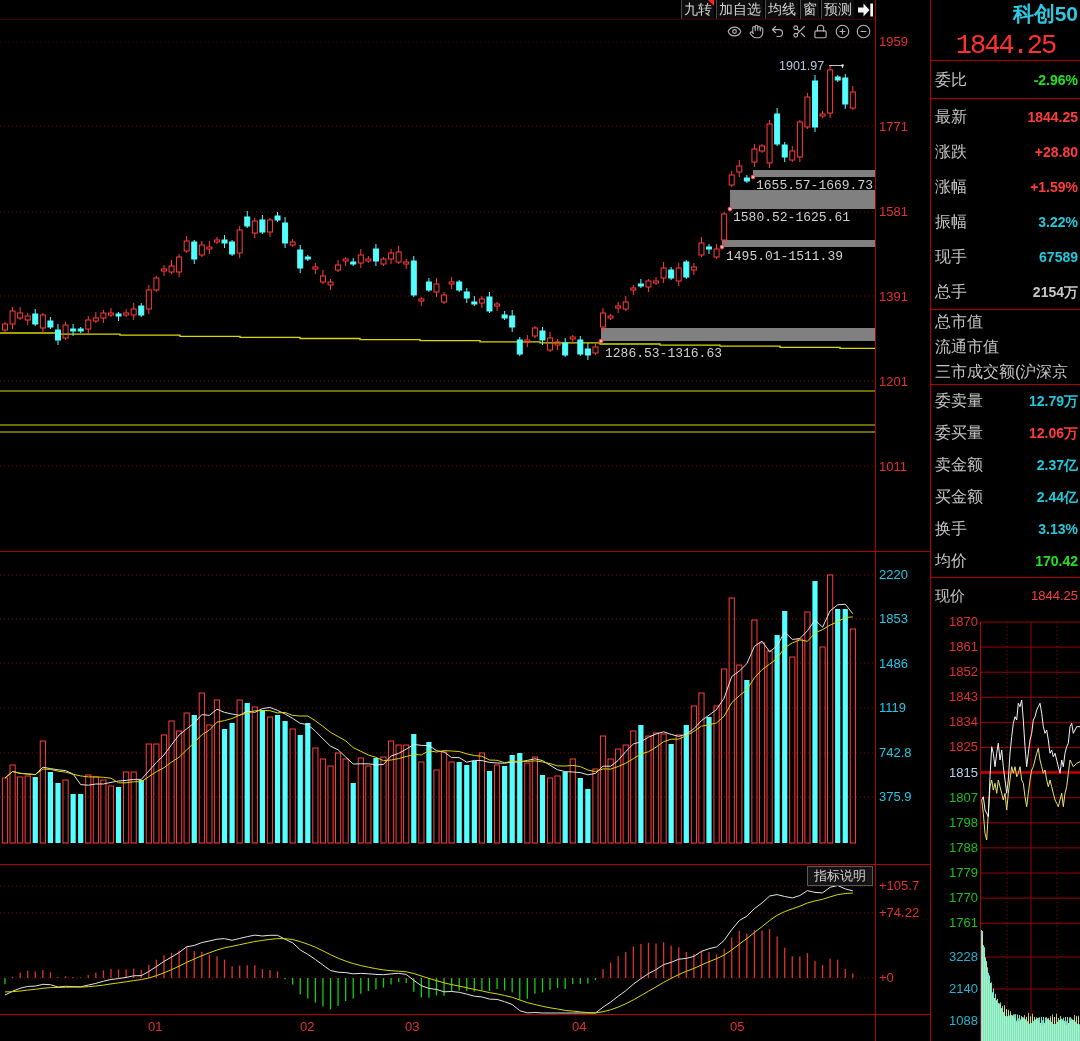  I want to click on undo-icon, so click(777, 31).